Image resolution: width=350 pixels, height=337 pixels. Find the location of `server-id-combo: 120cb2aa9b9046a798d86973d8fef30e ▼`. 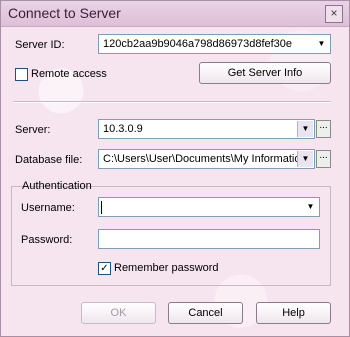

server-id-combo: 120cb2aa9b9046a798d86973d8fef30e ▼ is located at coordinates (214, 44).